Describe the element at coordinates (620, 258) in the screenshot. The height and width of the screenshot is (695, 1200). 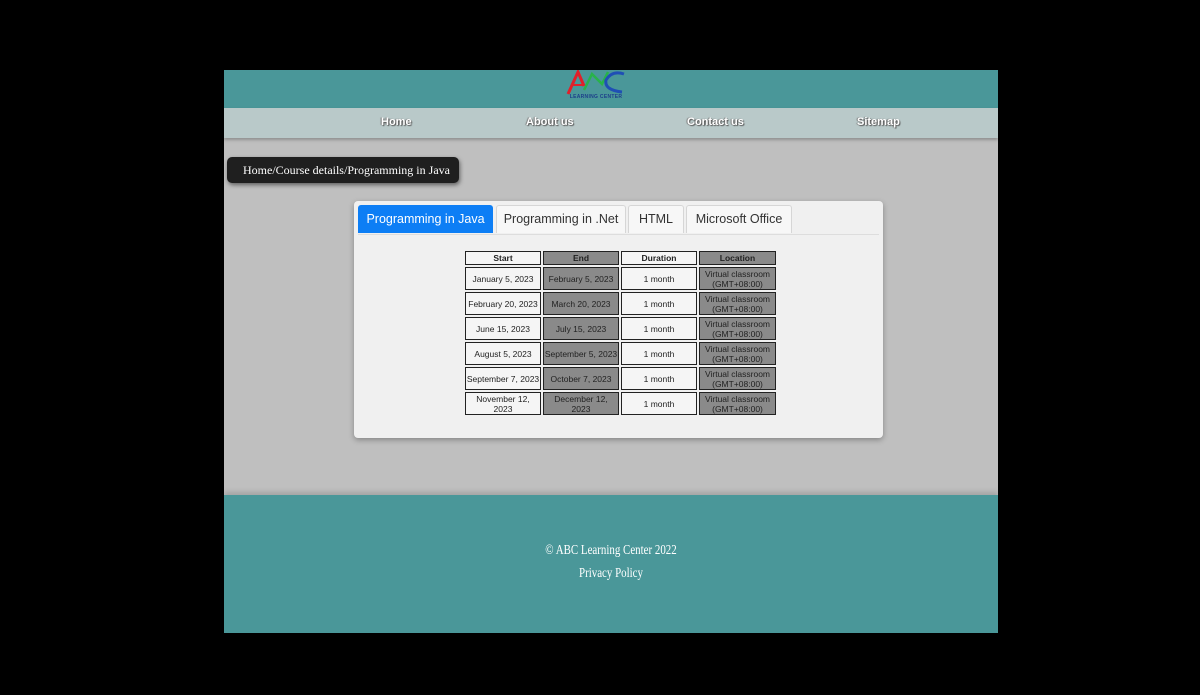
I see `table-header-row: Start End Duration Location` at that location.